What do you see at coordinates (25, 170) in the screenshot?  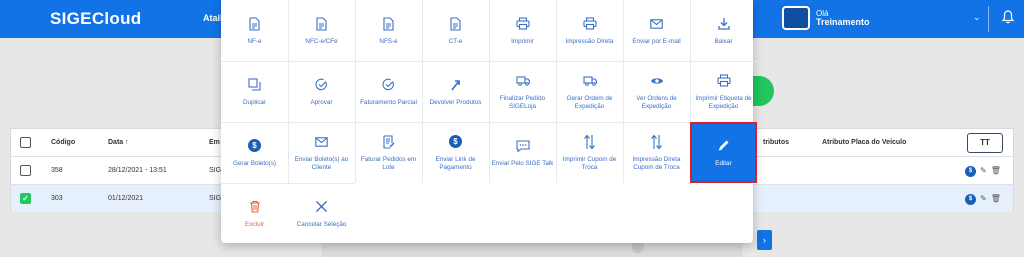 I see `row-checkbox` at bounding box center [25, 170].